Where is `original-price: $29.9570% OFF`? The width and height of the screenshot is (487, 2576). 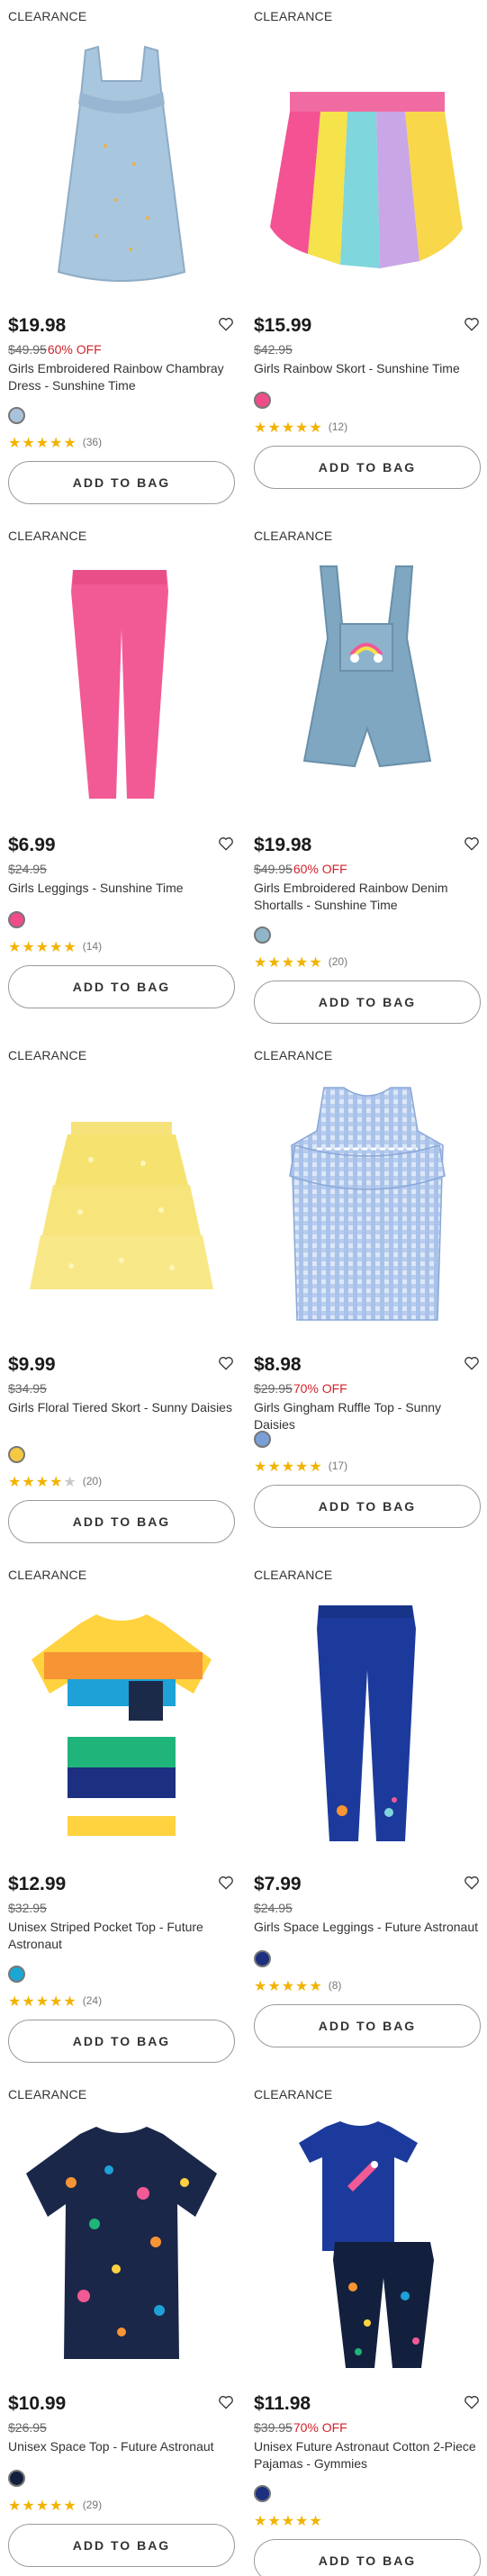
original-price: $29.9570% OFF is located at coordinates (300, 1388).